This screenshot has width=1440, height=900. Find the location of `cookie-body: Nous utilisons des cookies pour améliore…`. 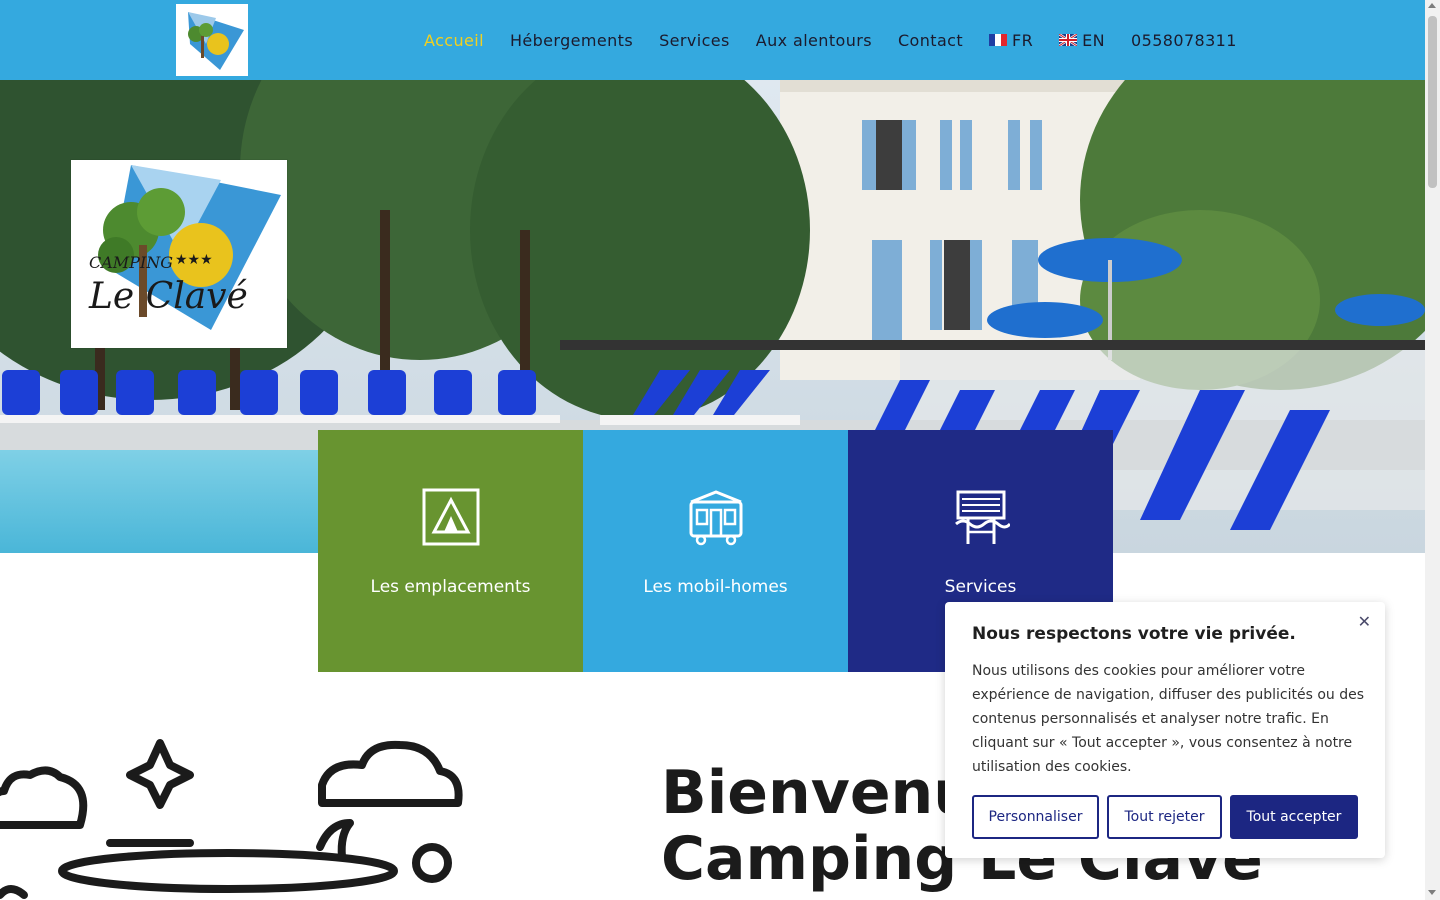

cookie-body: Nous utilisons des cookies pour améliore… is located at coordinates (1168, 719).